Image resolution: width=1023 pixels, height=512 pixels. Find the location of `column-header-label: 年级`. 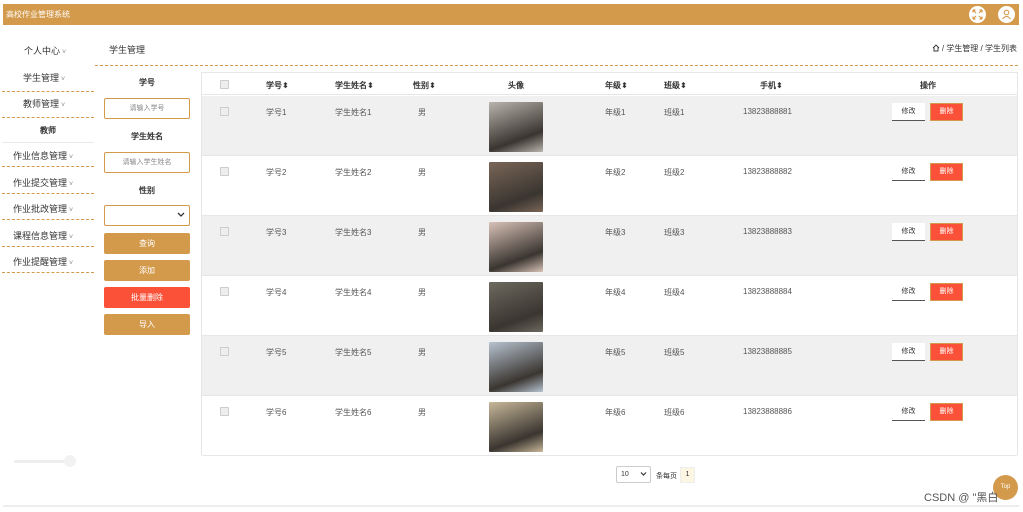

column-header-label: 年级 is located at coordinates (613, 85).